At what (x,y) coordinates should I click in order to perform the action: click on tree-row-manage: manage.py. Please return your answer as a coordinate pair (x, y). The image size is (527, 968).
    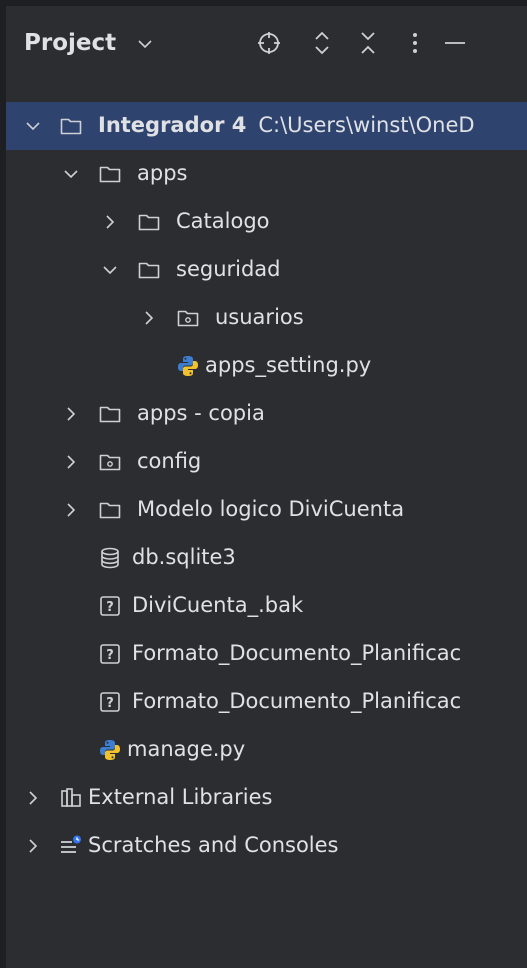
    Looking at the image, I should click on (266, 750).